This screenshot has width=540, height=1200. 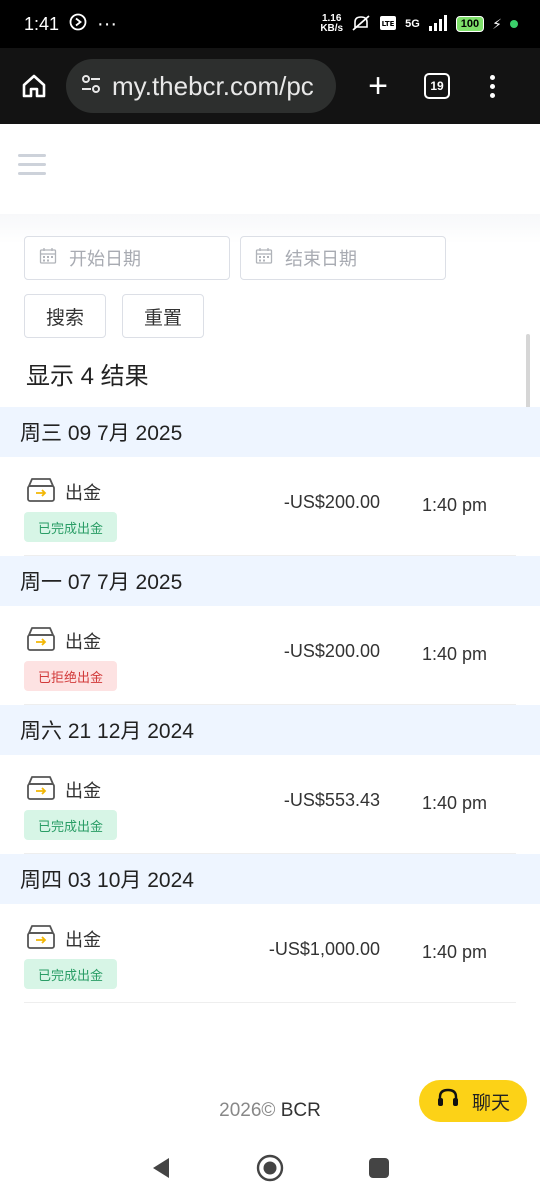 What do you see at coordinates (270, 730) in the screenshot?
I see `date-group-header: 周六 21 12月 2024` at bounding box center [270, 730].